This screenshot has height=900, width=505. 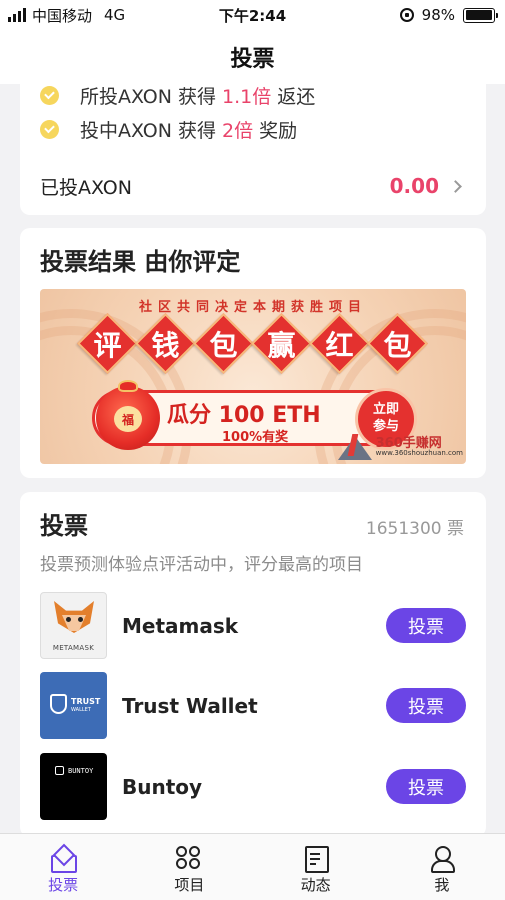 I want to click on battery-percent: 98%, so click(x=438, y=15).